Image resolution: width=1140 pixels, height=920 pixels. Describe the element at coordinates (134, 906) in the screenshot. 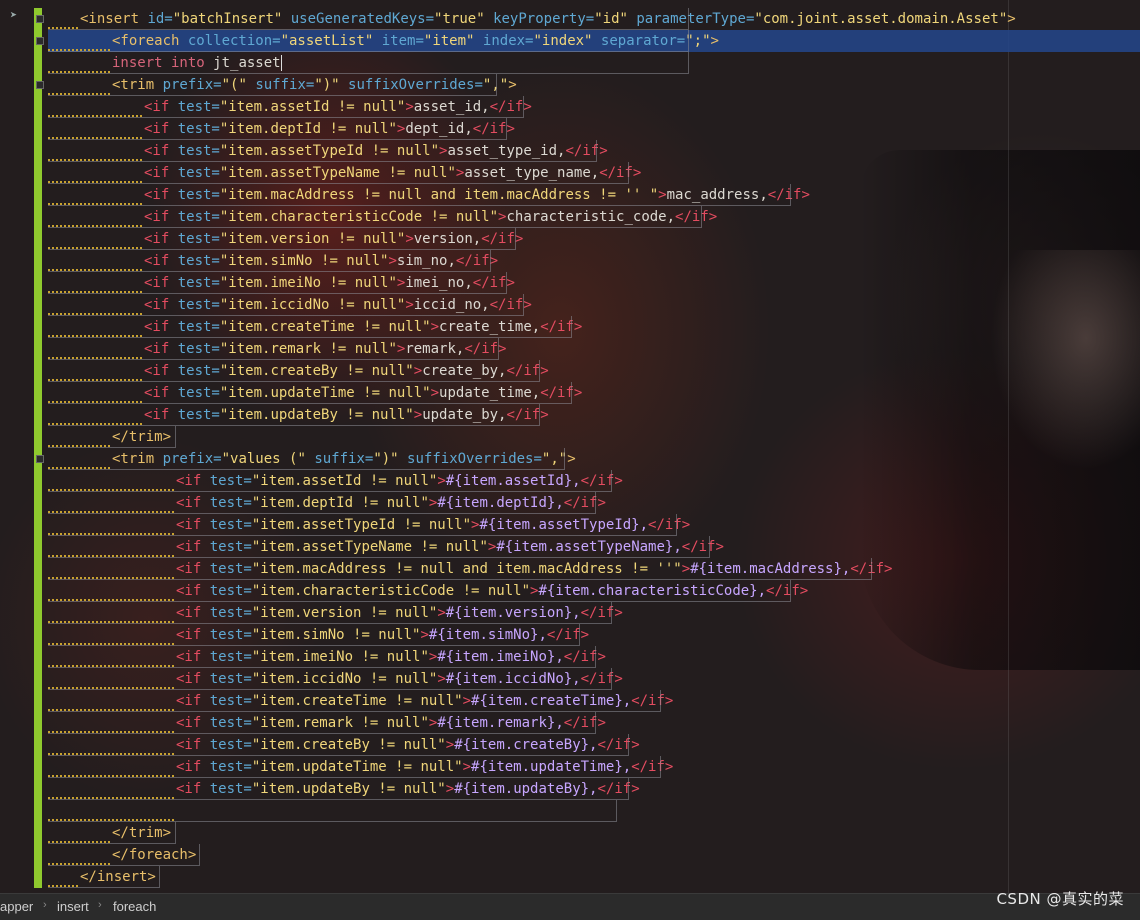

I see `breadcrumb-item-foreach: foreach` at that location.